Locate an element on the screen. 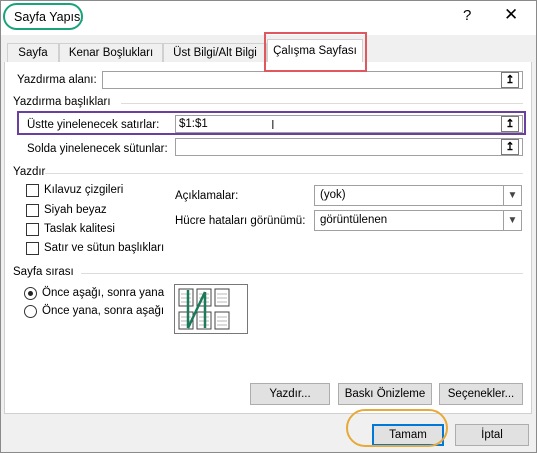 This screenshot has width=537, height=453. tab-header-footer: Üst Bilgi/Alt Bilgi is located at coordinates (215, 53).